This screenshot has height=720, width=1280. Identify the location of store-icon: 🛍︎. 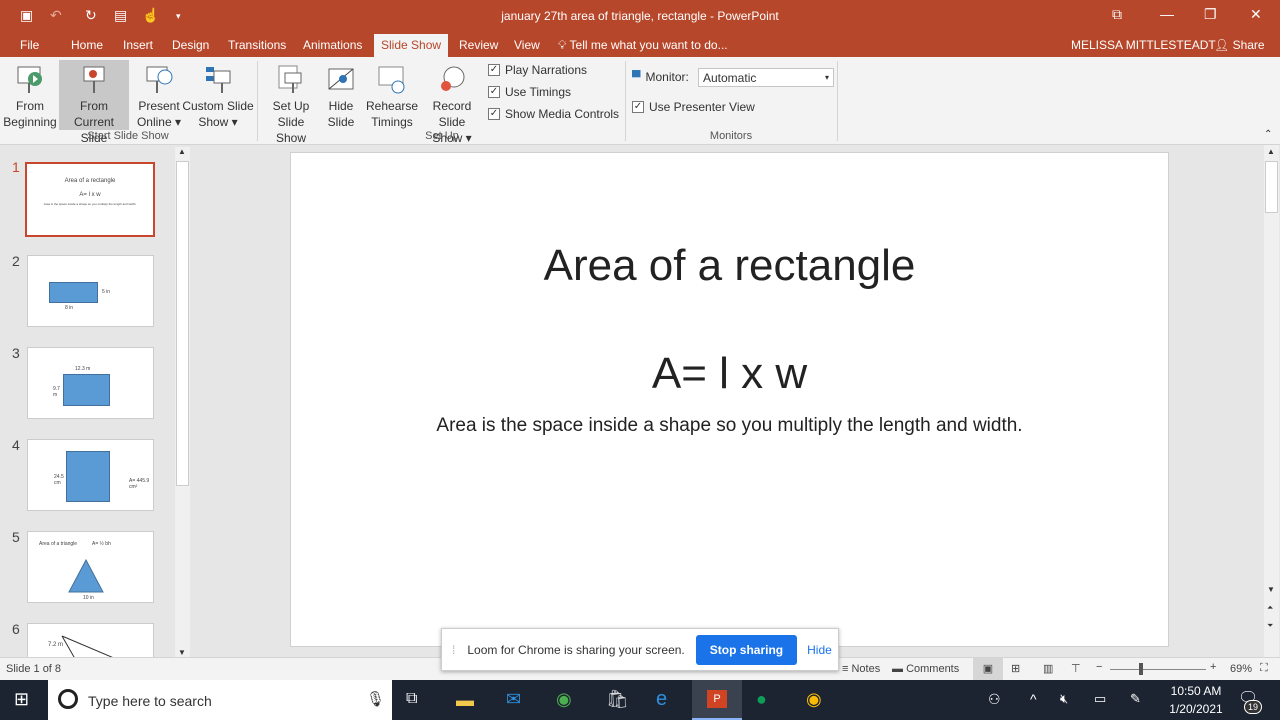
(617, 699).